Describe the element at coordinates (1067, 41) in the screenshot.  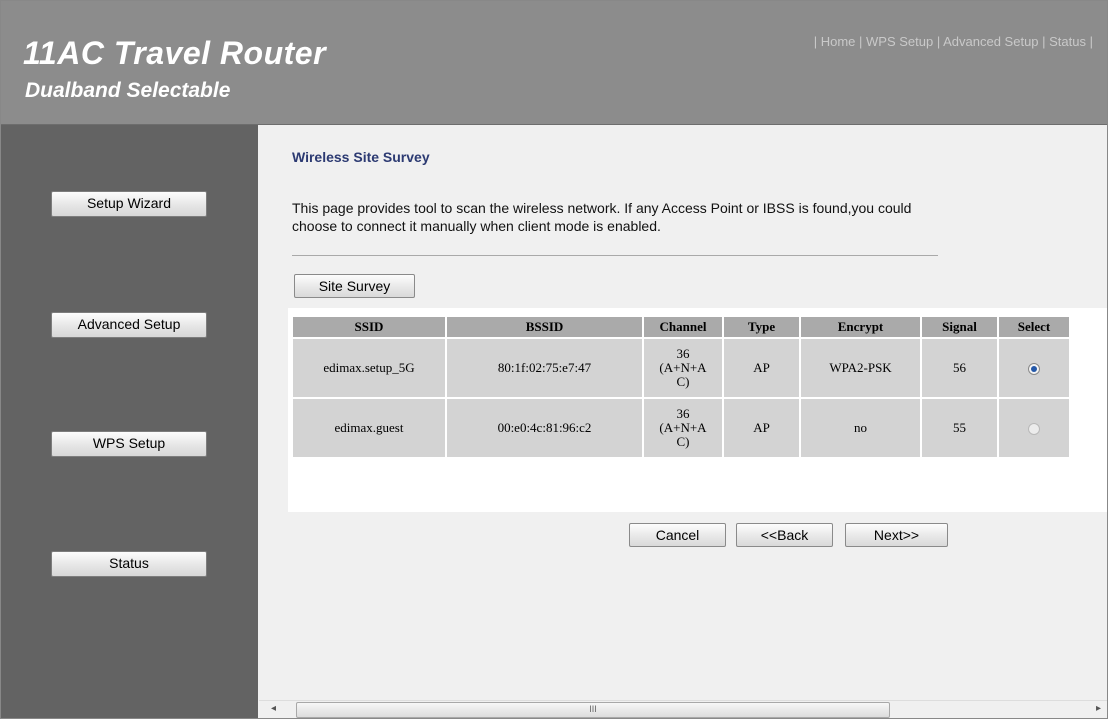
I see `nav-status-link: Status` at that location.